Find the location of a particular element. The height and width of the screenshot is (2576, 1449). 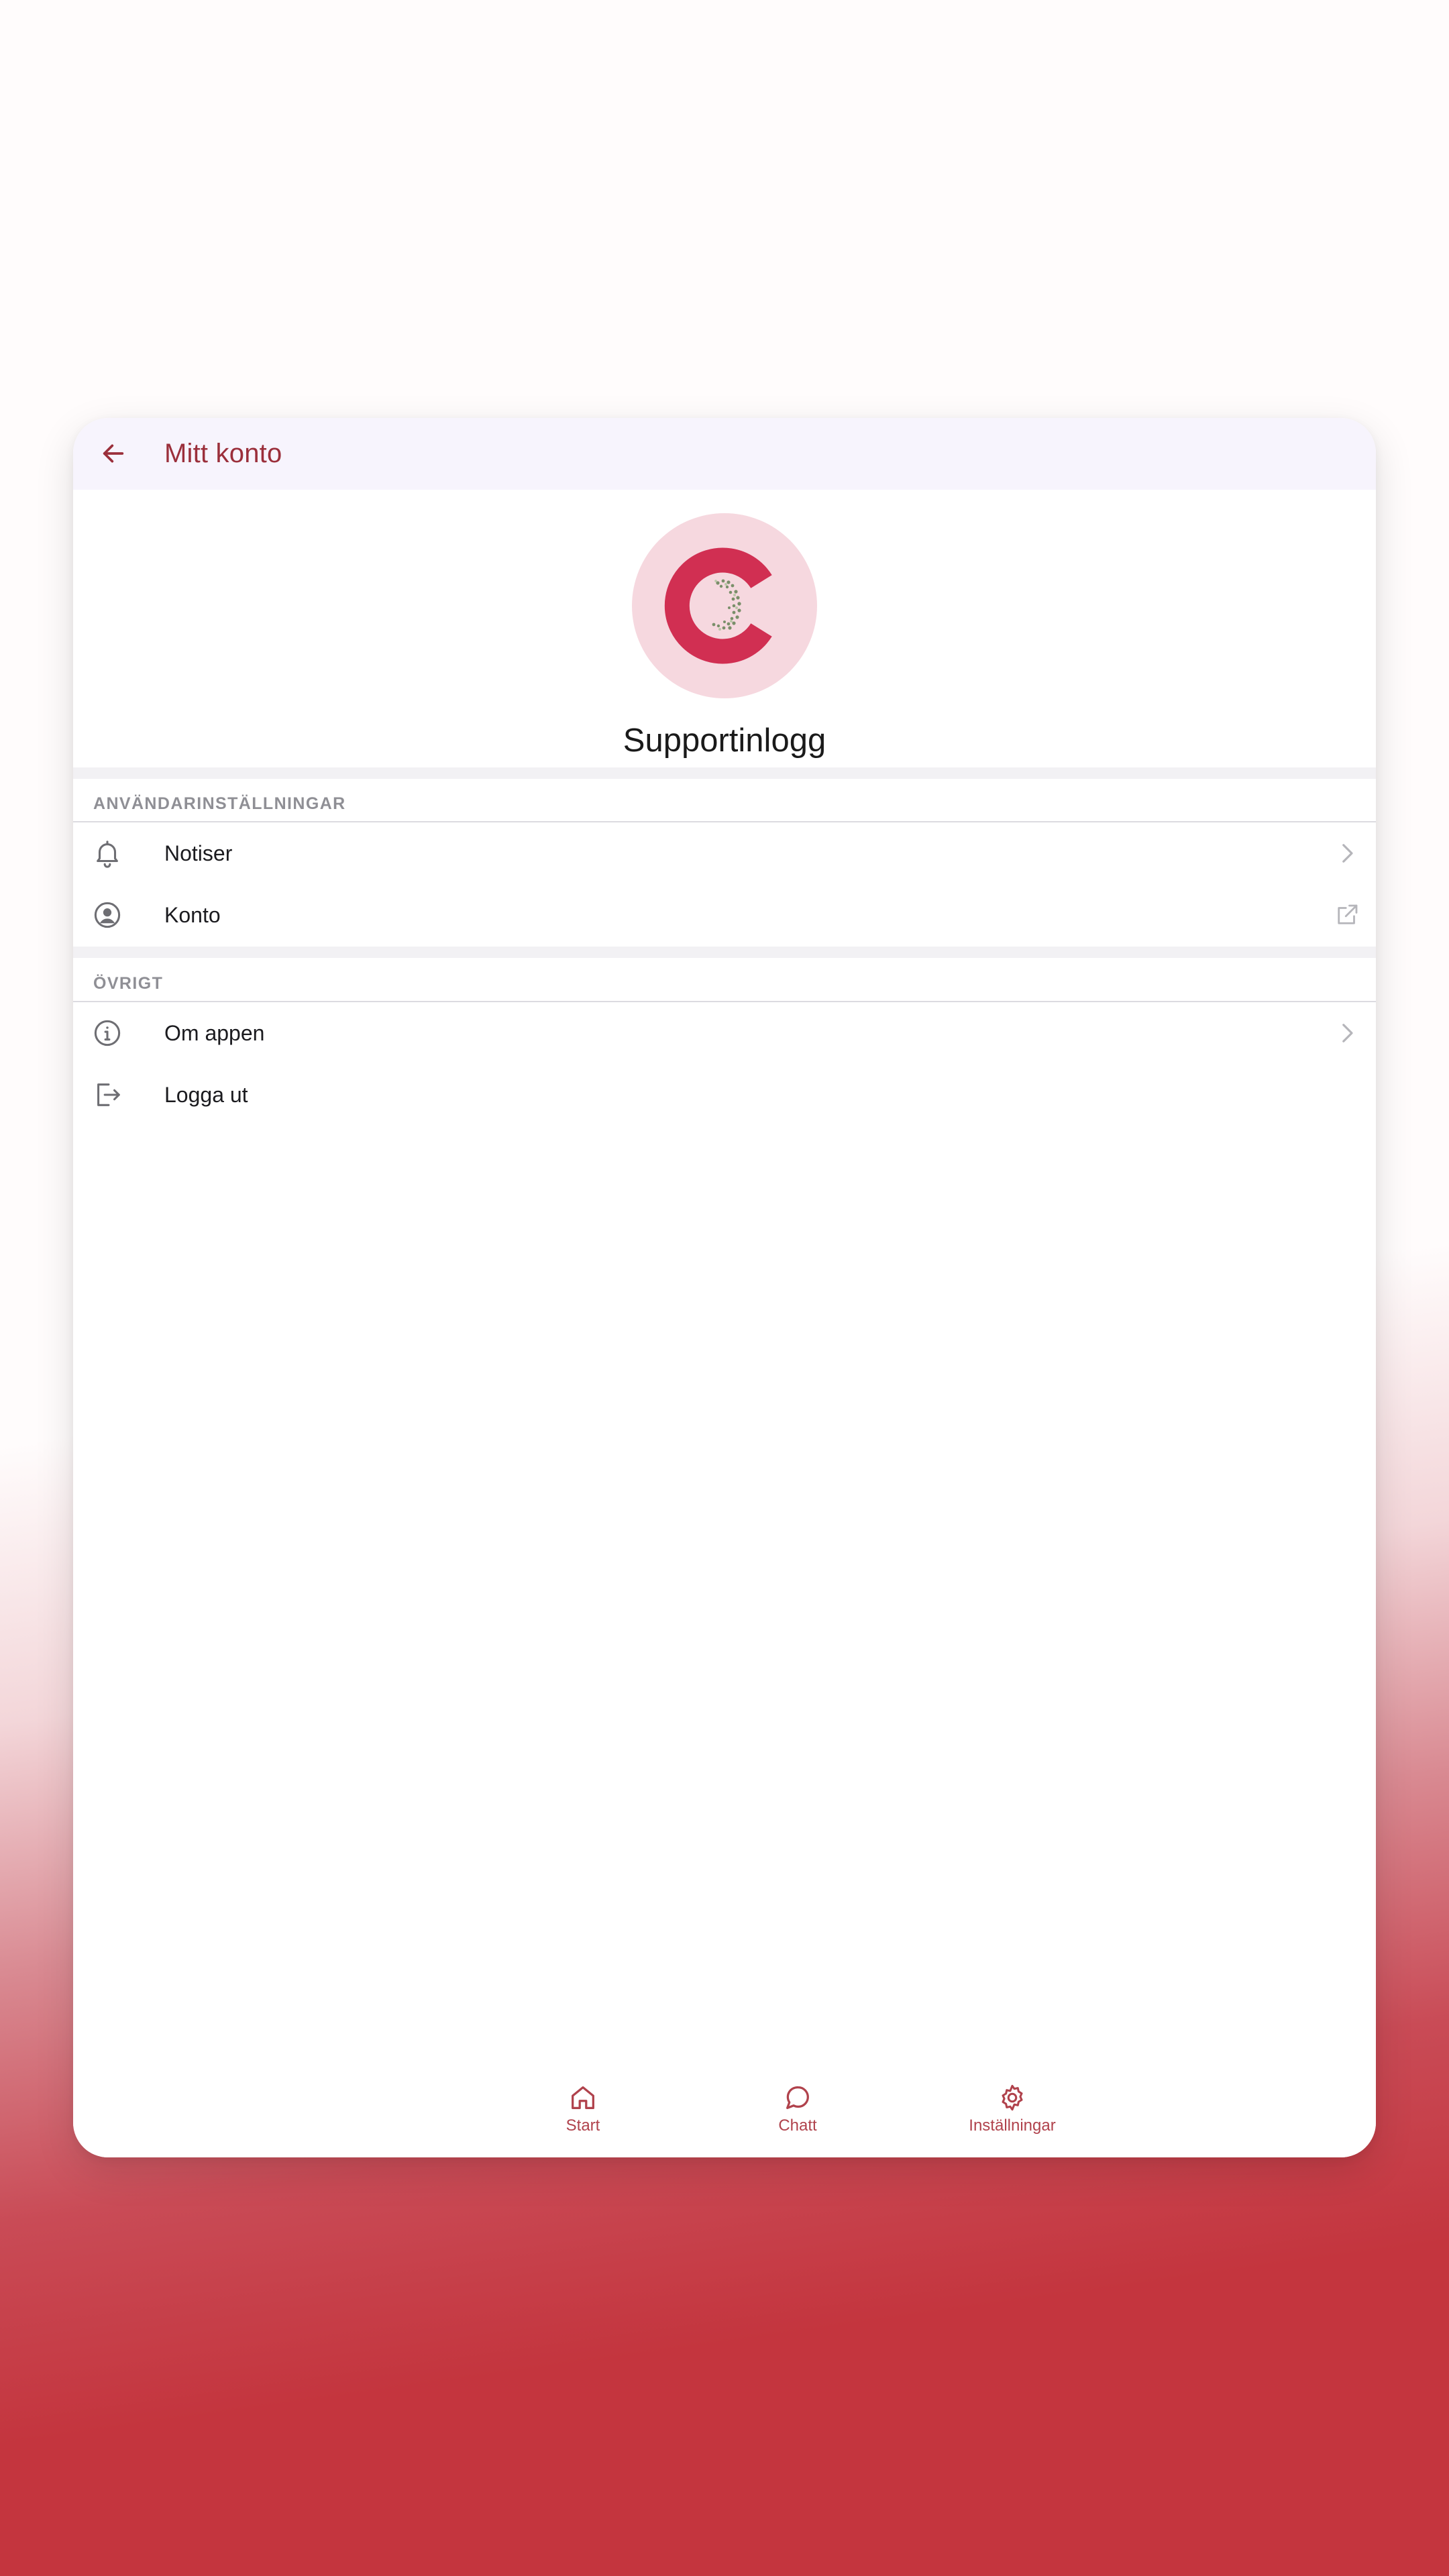

section-header-other: ÖVRIGT is located at coordinates (128, 983).